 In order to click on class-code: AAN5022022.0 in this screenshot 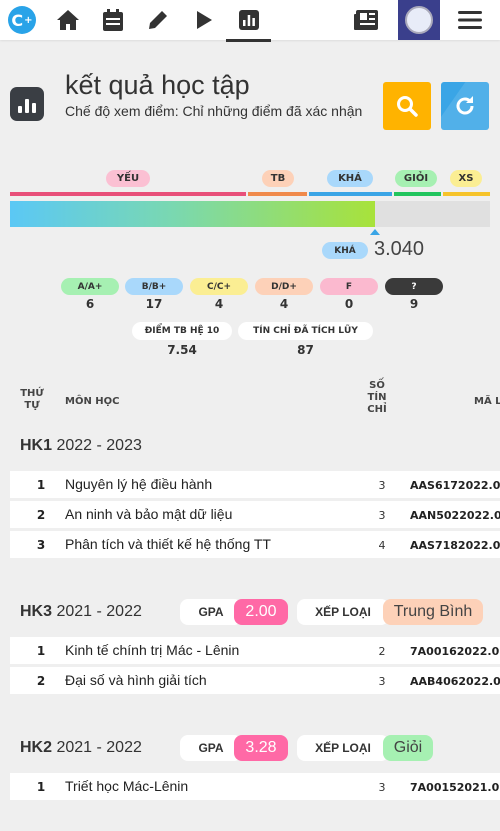, I will do `click(455, 515)`.